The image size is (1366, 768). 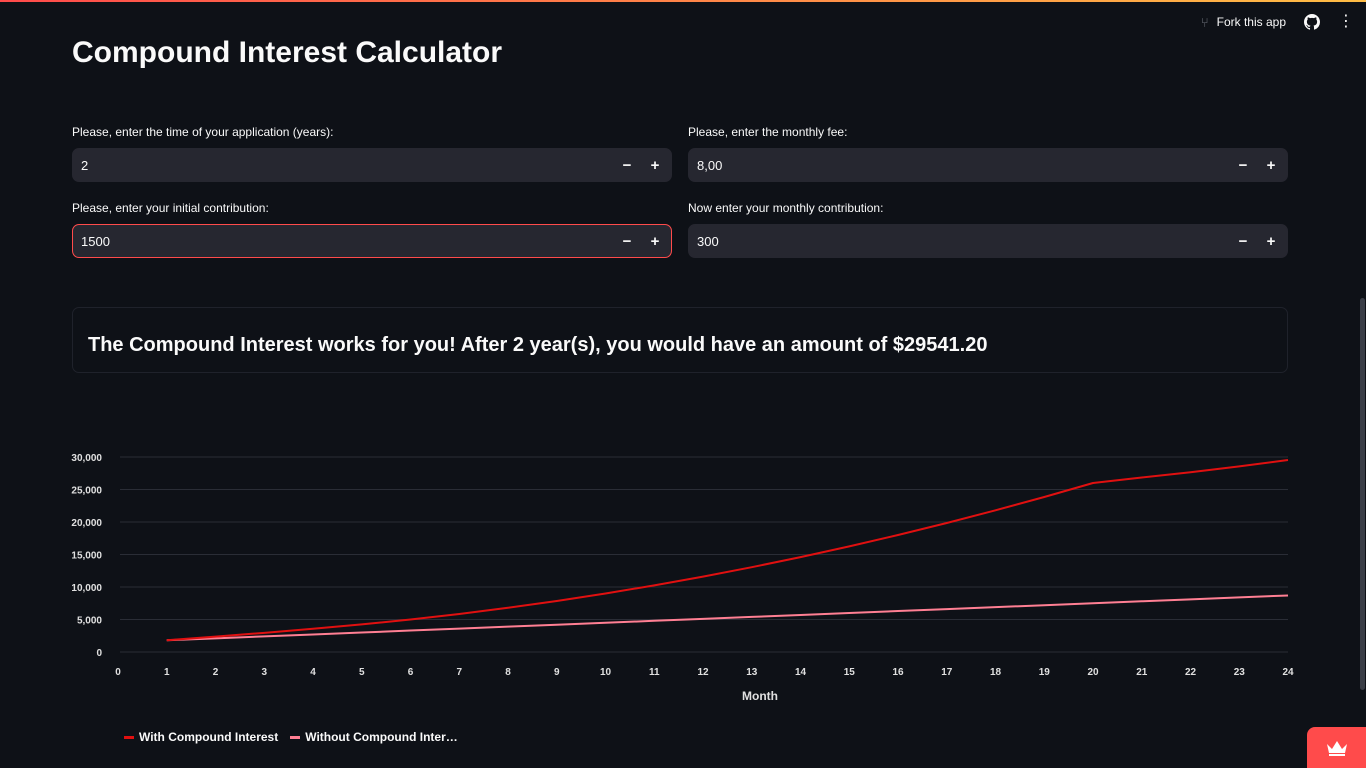 I want to click on page-scrollbar, so click(x=1362, y=494).